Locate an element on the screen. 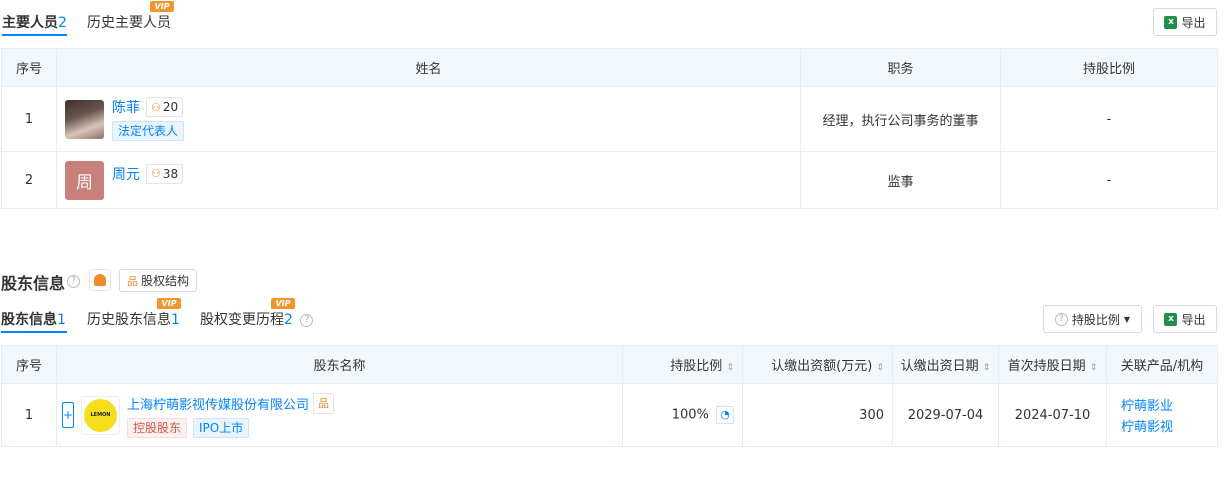 Image resolution: width=1227 pixels, height=490 pixels. row-index: 2 is located at coordinates (29, 180).